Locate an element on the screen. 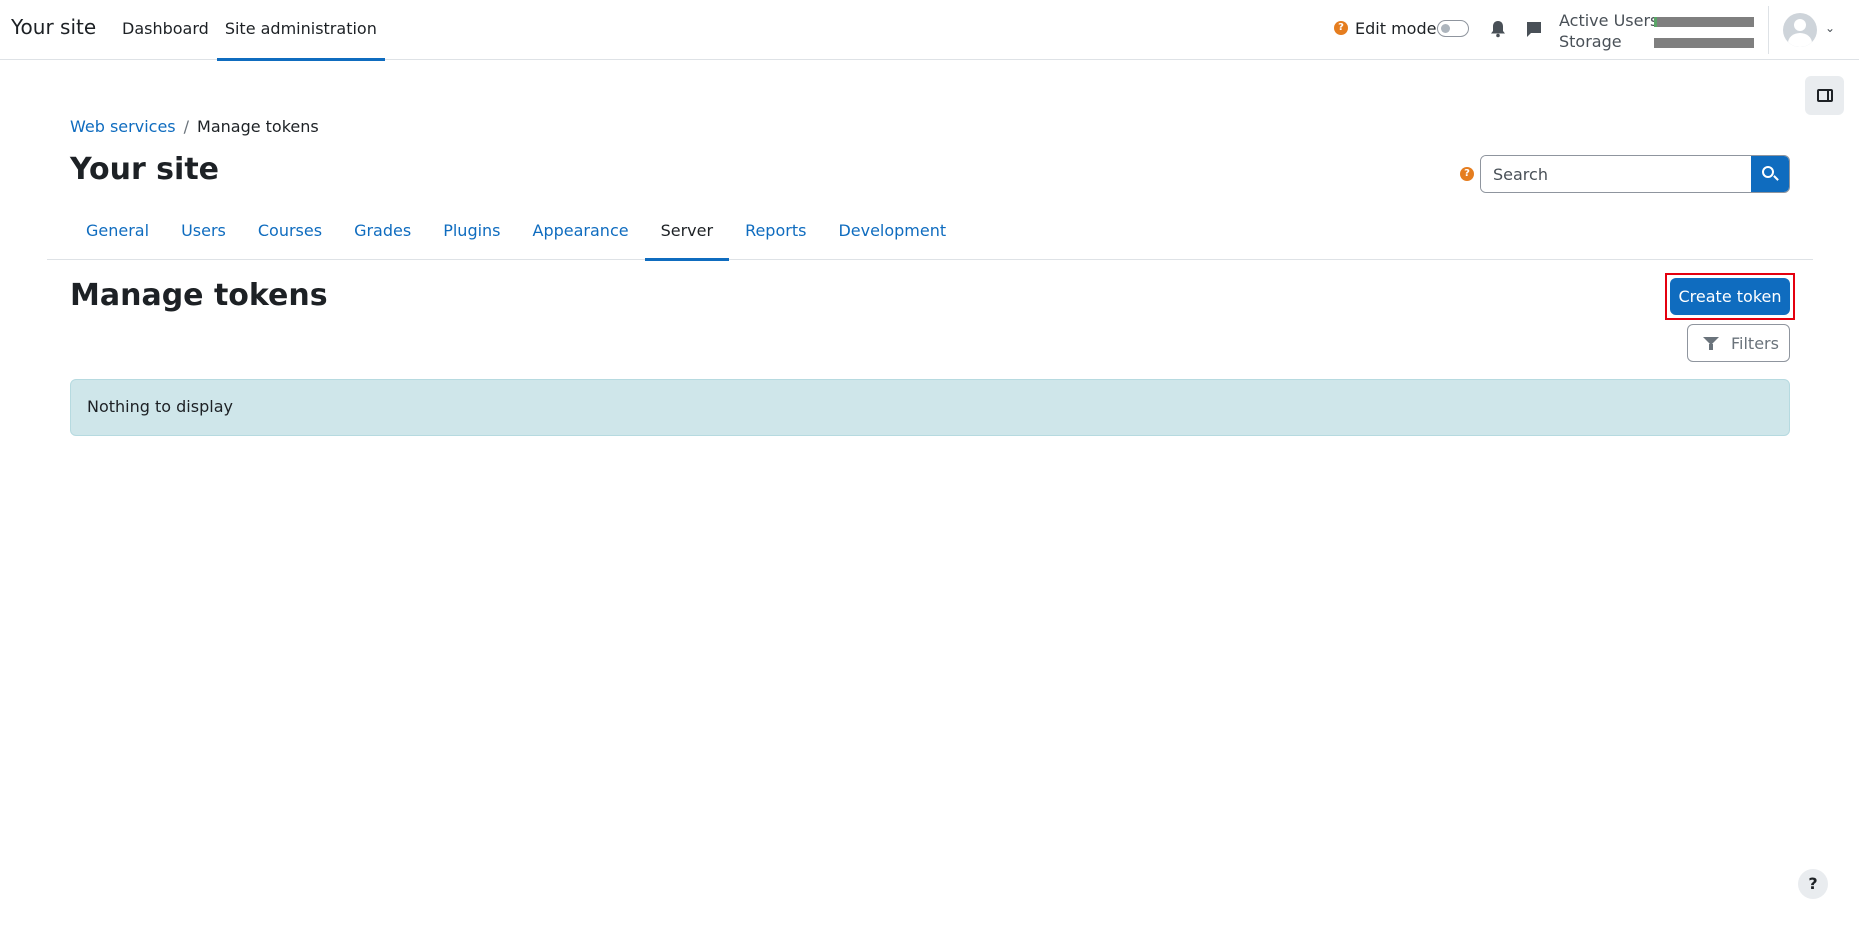  nav-item-dashboard: Dashboard is located at coordinates (165, 30).